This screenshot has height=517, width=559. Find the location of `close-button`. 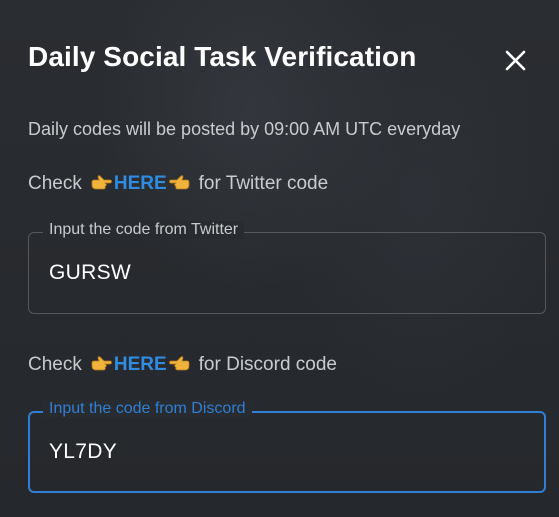

close-button is located at coordinates (516, 62).